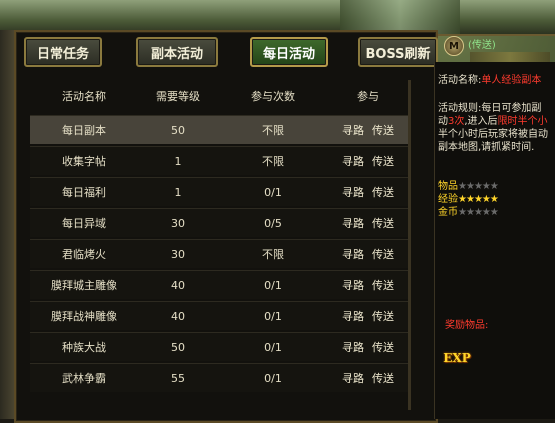  I want to click on header-ornament, so click(510, 57).